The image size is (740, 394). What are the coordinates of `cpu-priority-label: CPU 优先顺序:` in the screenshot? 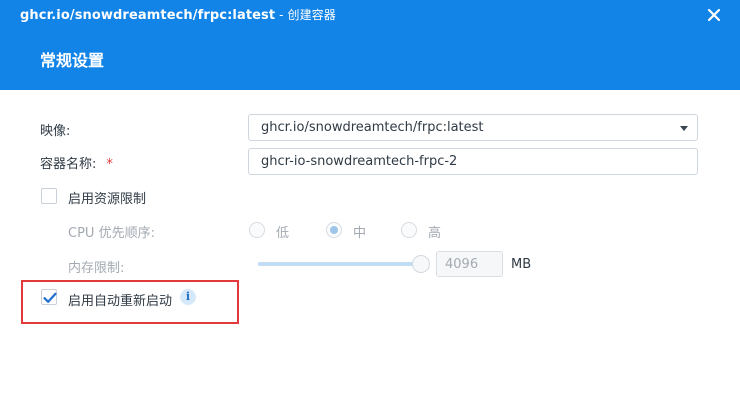 It's located at (111, 233).